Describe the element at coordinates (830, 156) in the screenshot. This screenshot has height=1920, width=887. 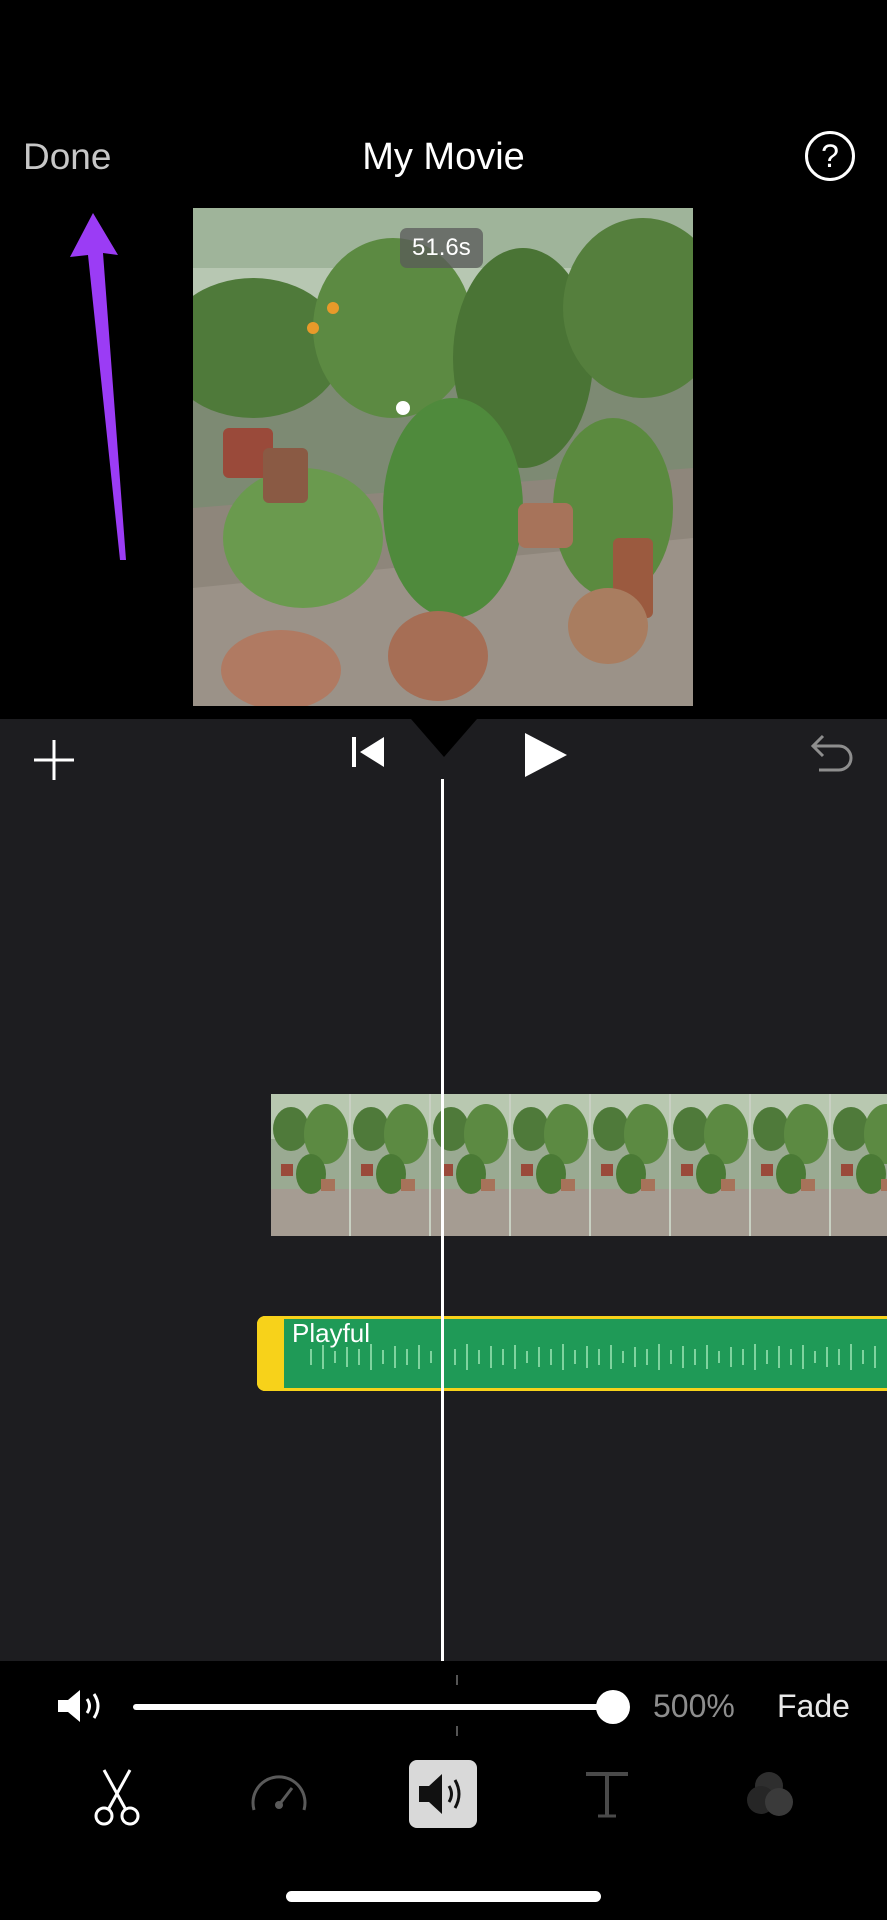
I see `help-button: ?` at that location.